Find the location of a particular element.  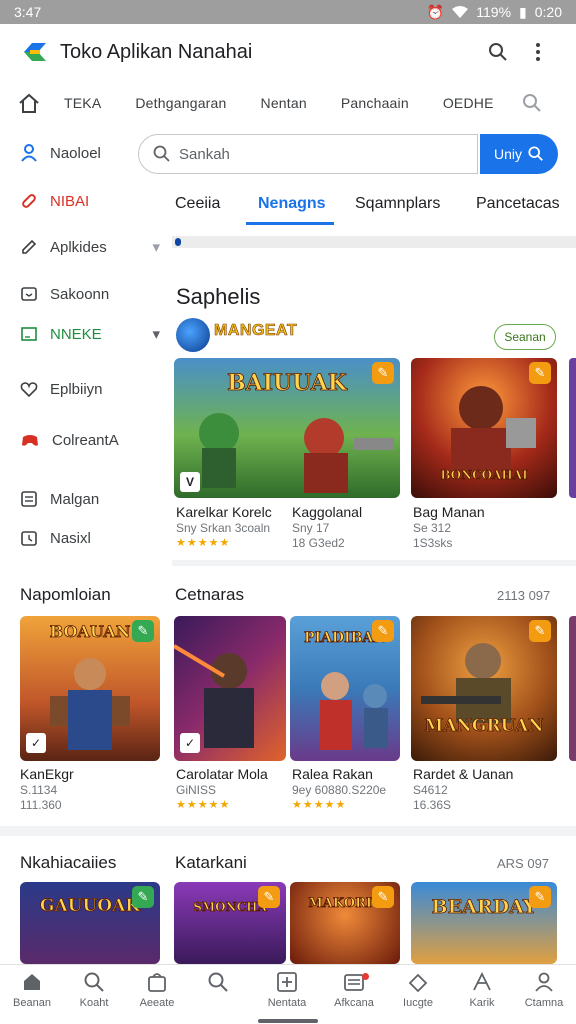

row3-card-2: SMONCHA ✎ is located at coordinates (230, 923).